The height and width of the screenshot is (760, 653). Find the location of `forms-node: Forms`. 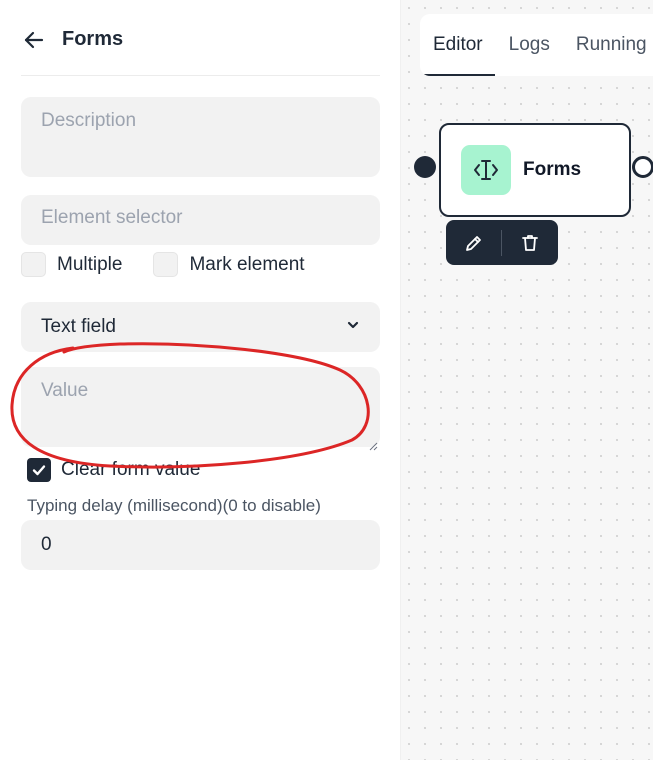

forms-node: Forms is located at coordinates (535, 170).